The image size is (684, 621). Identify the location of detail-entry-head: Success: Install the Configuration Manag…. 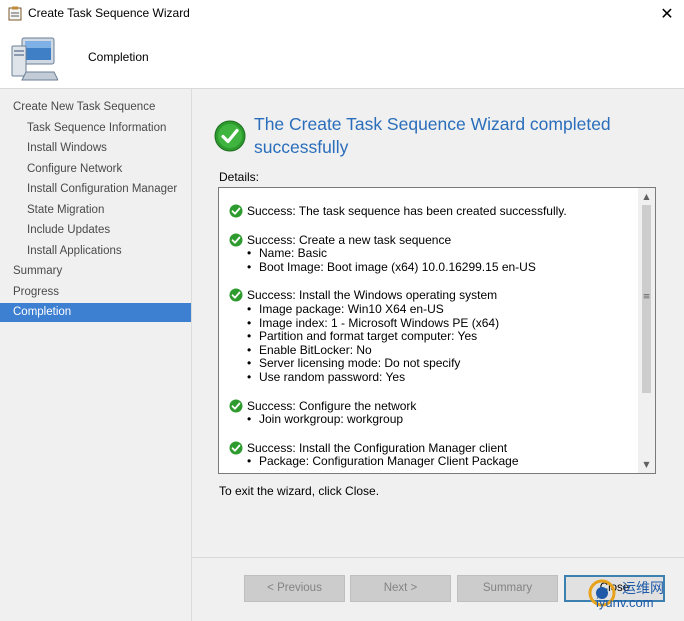
(434, 448).